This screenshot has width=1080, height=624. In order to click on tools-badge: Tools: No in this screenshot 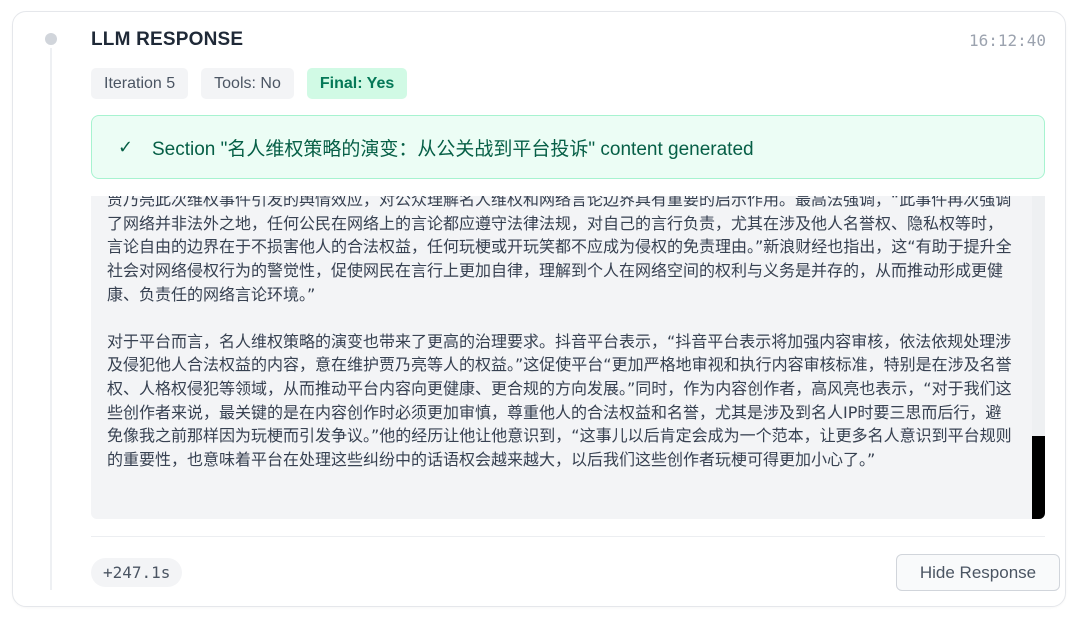, I will do `click(247, 83)`.